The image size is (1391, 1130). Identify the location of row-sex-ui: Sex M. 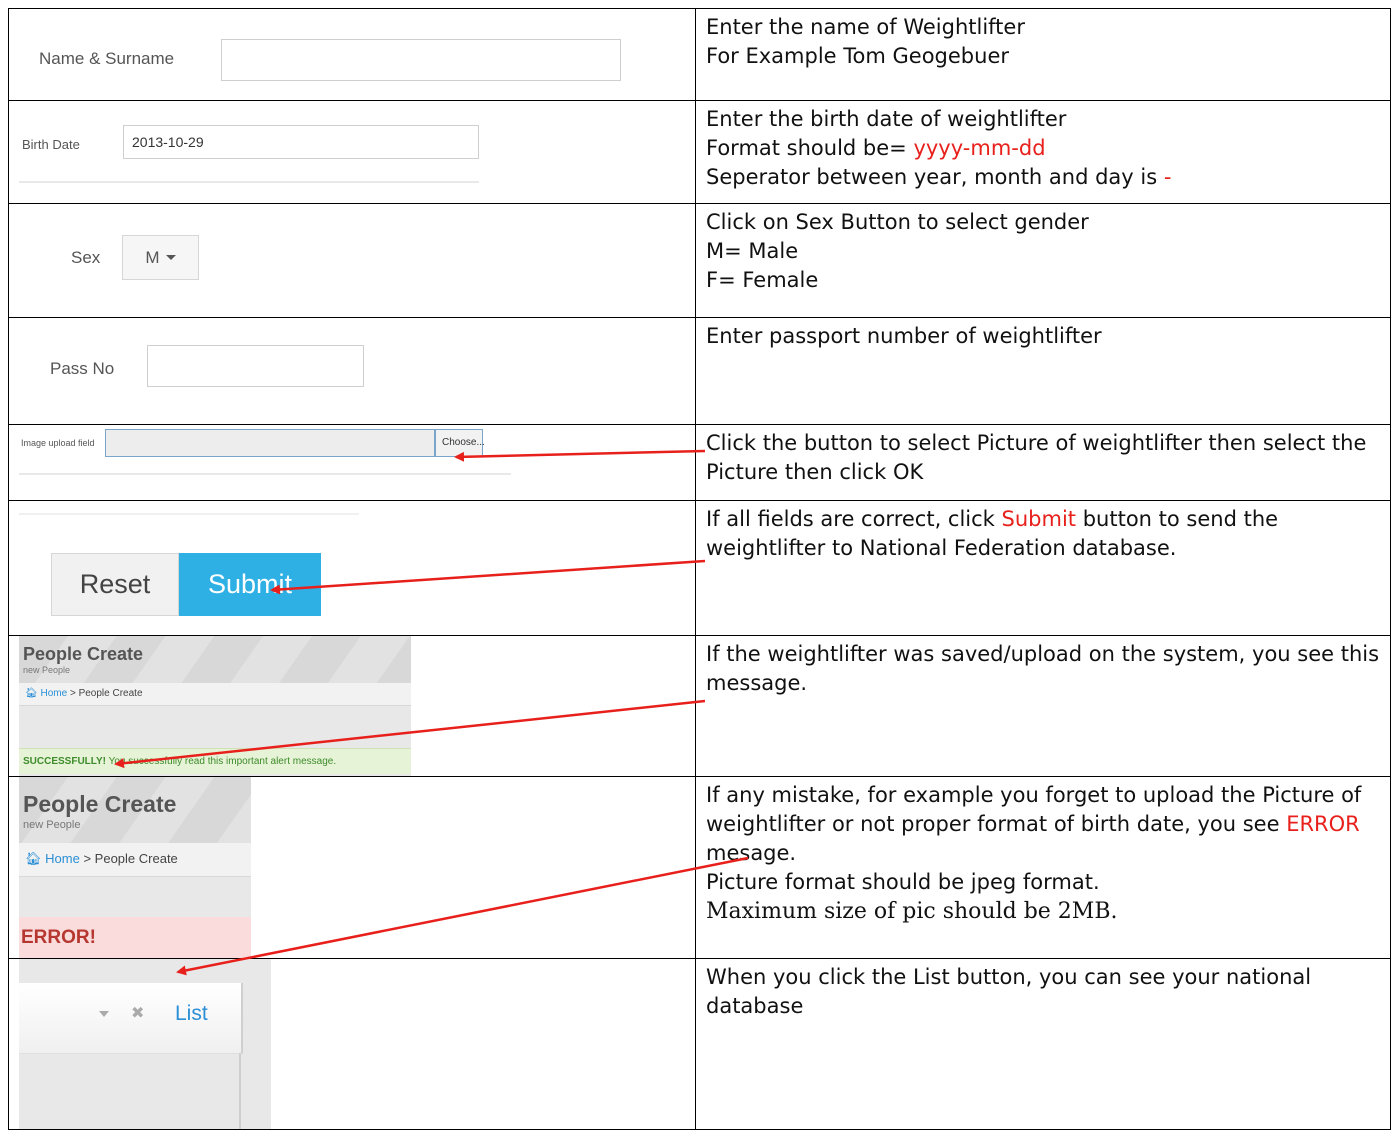
(352, 260).